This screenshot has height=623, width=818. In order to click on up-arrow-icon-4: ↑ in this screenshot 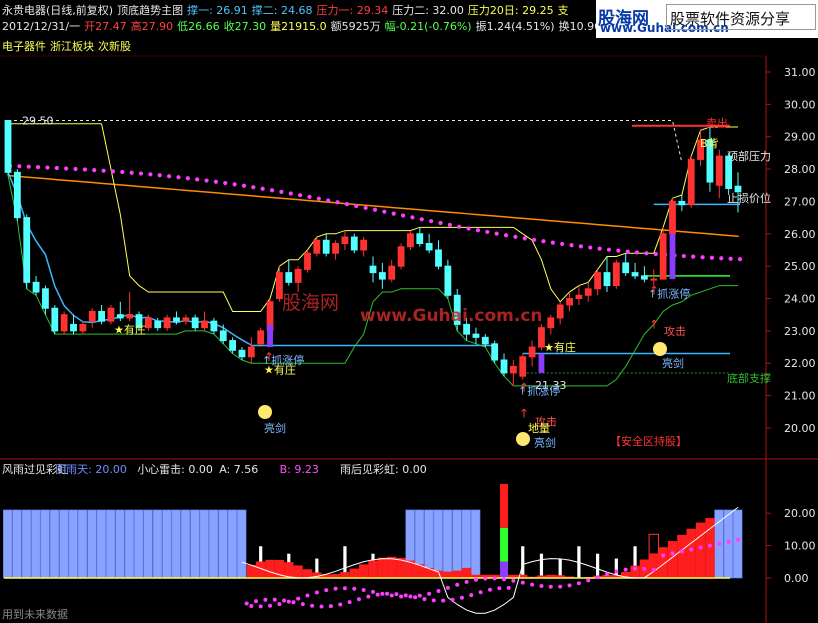, I will do `click(654, 324)`.